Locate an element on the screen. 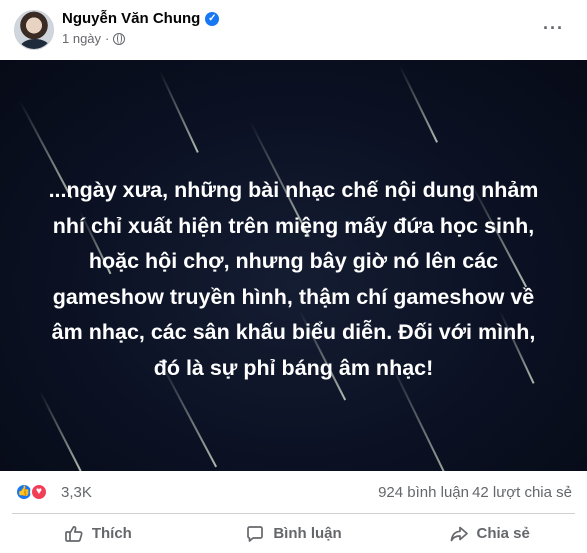 The height and width of the screenshot is (553, 587). share-icon is located at coordinates (459, 533).